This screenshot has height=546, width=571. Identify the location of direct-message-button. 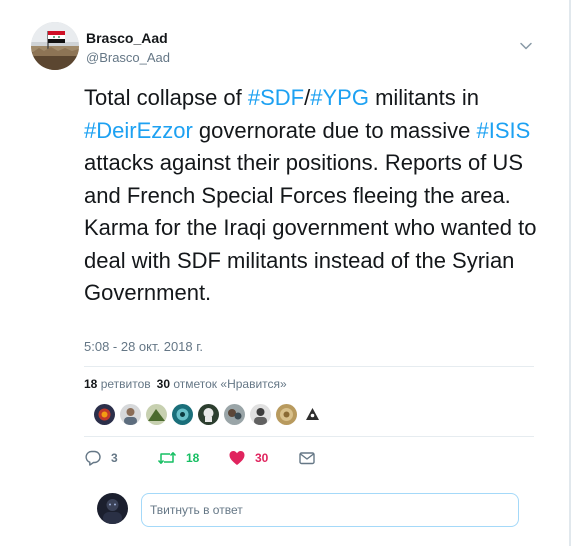
(307, 458).